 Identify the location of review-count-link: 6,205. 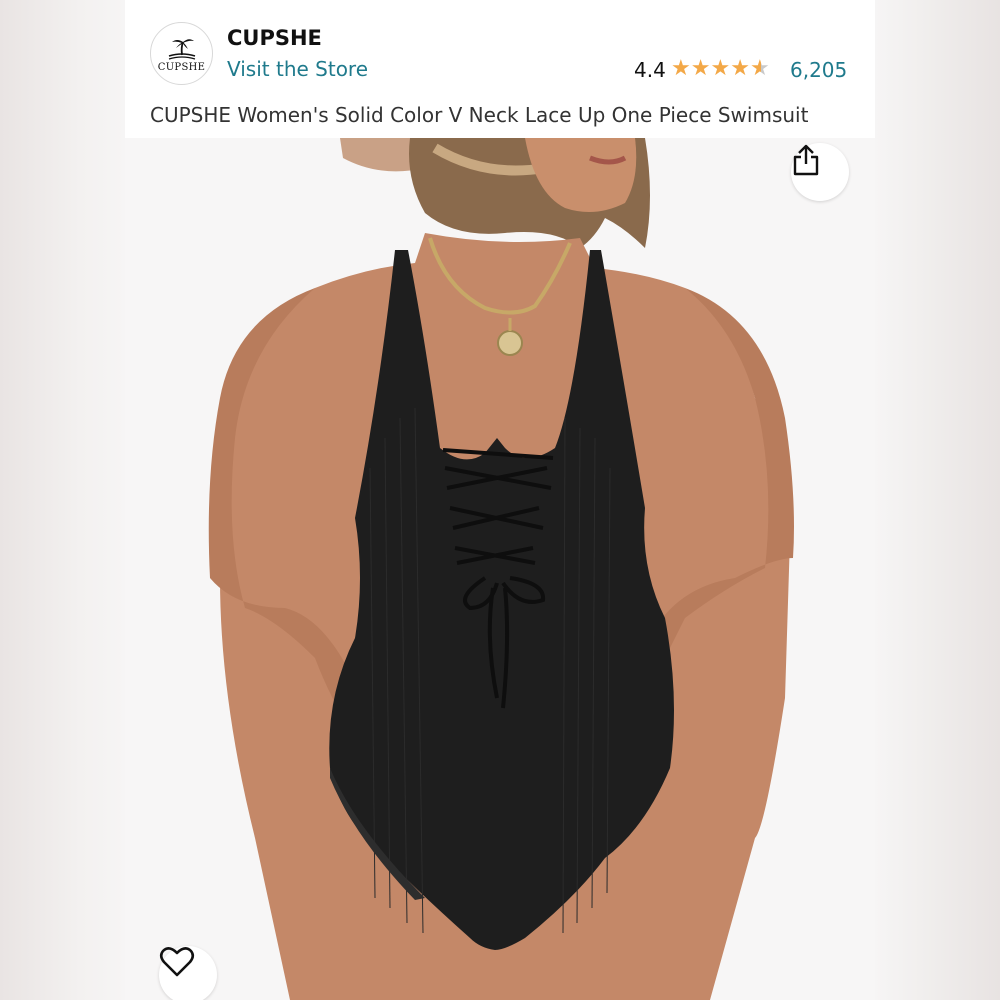
(818, 70).